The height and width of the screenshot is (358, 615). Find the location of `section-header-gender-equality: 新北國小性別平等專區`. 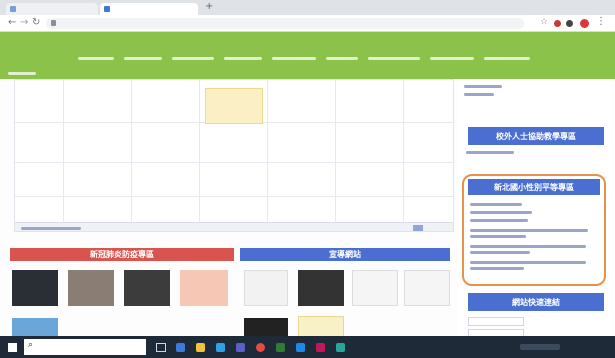

section-header-gender-equality: 新北國小性別平等專區 is located at coordinates (534, 187).